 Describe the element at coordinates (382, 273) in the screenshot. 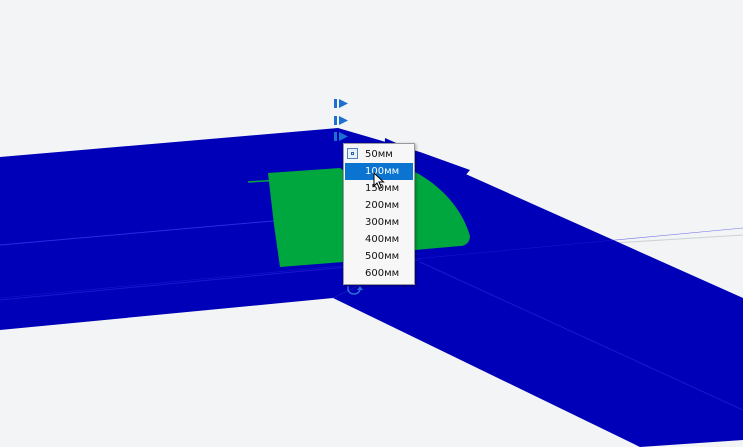

I see `dropdown-item-label: 600мм` at that location.